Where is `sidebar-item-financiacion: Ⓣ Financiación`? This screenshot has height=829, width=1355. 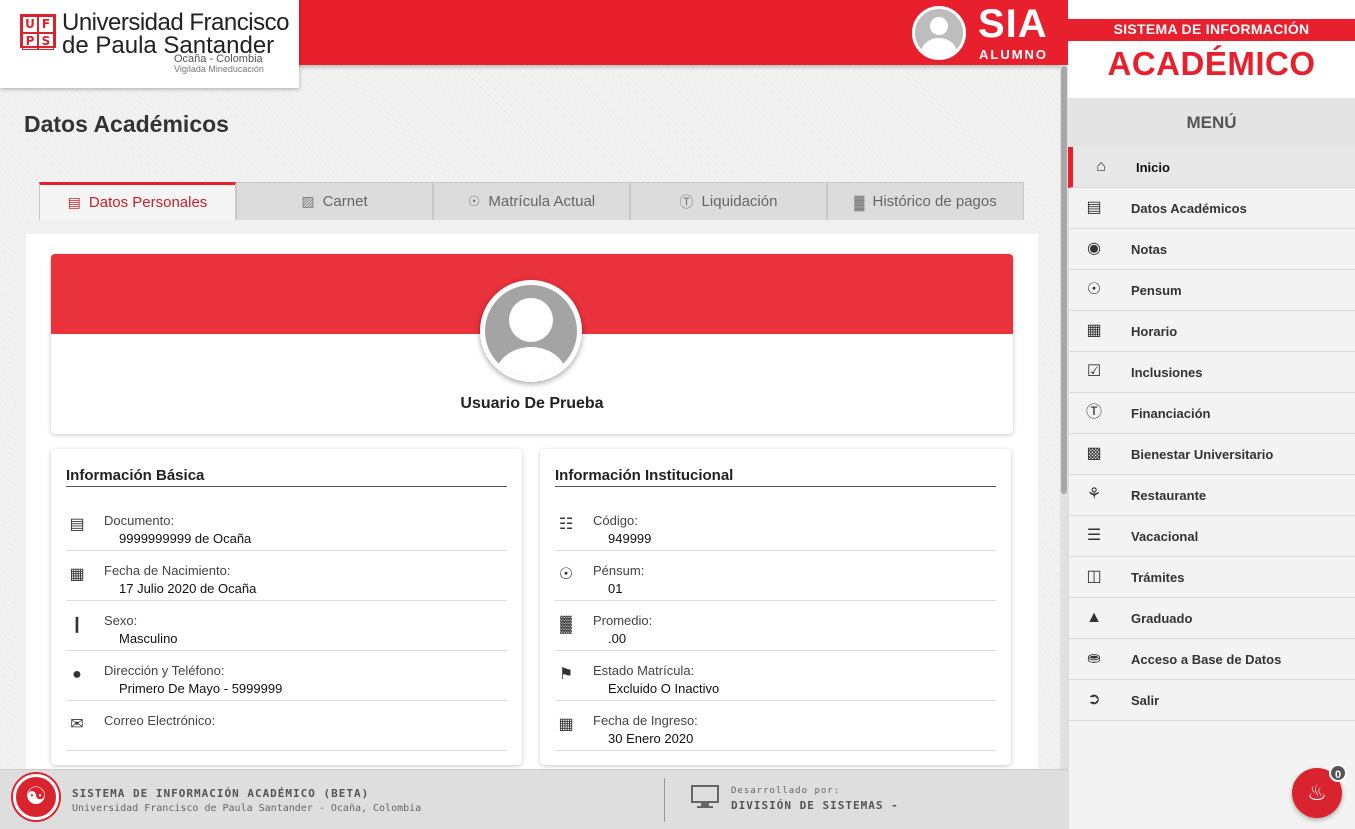 sidebar-item-financiacion: Ⓣ Financiación is located at coordinates (1211, 413).